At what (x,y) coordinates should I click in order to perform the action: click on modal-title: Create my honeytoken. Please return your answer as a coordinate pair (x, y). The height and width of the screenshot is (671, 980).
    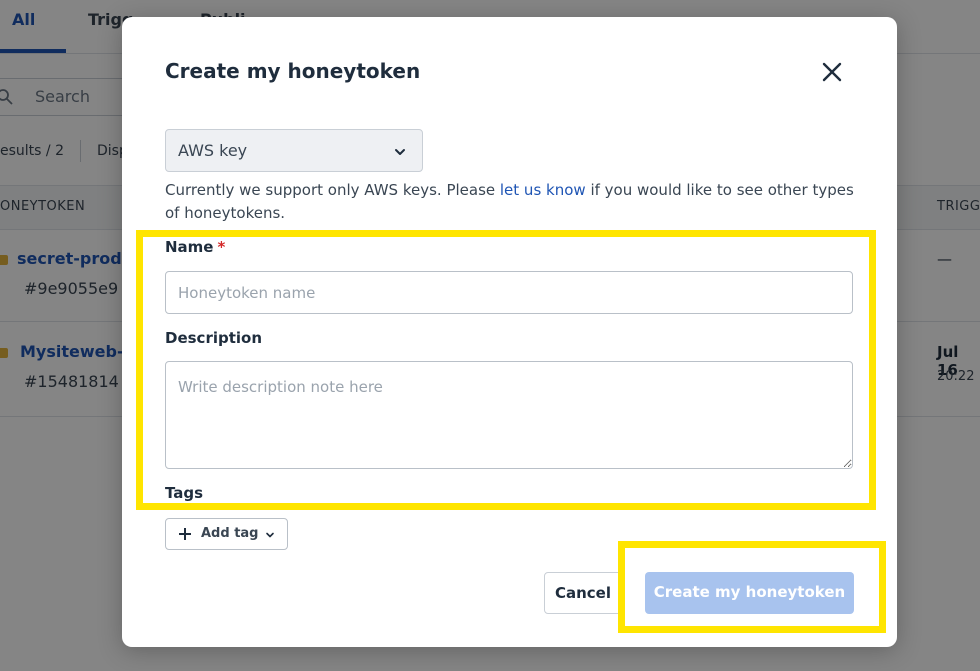
    Looking at the image, I should click on (293, 71).